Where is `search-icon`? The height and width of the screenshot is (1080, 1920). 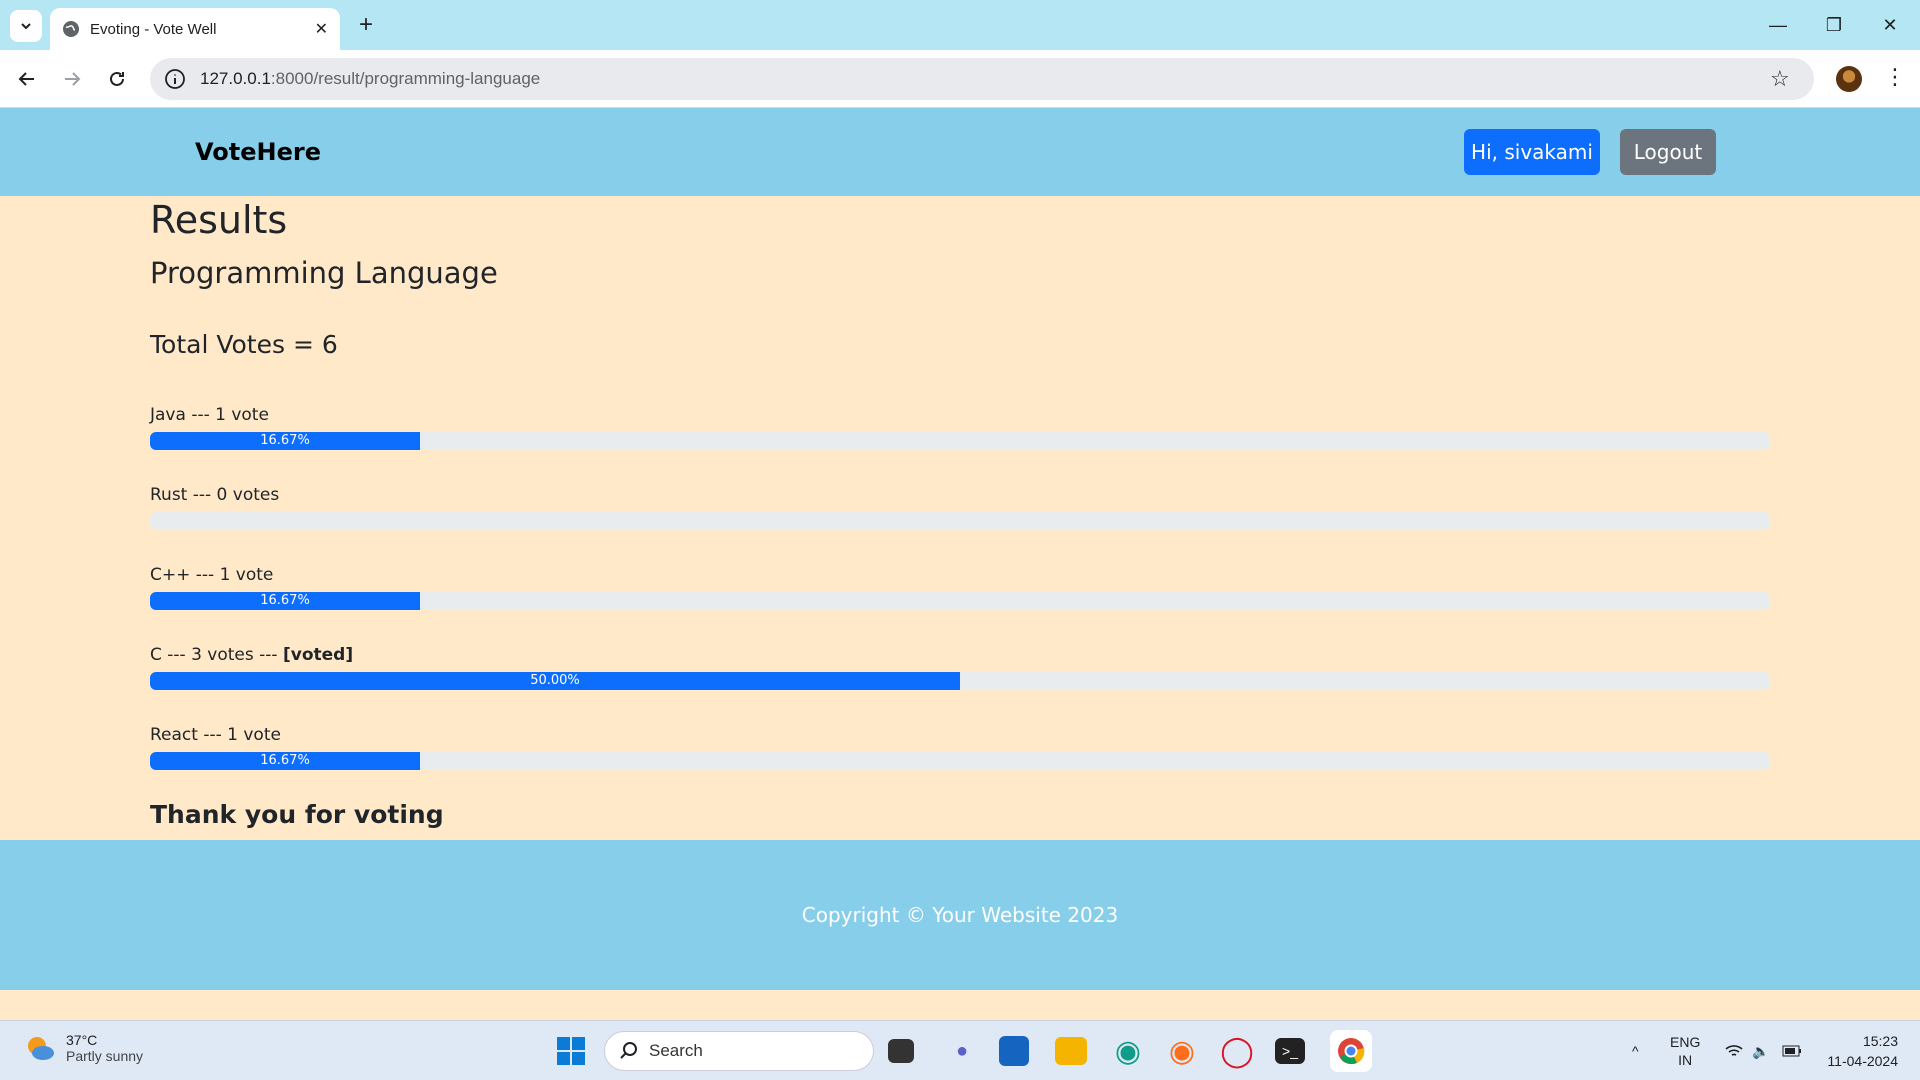
search-icon is located at coordinates (628, 1050).